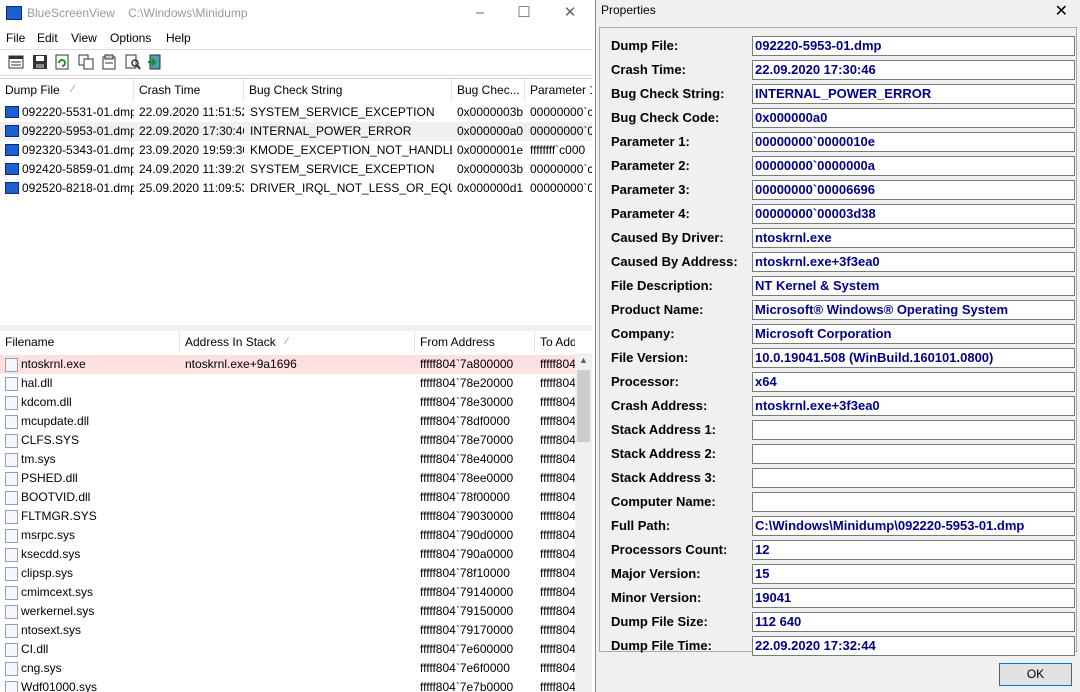  Describe the element at coordinates (583, 522) in the screenshot. I see `vertical-scrollbar: ▲` at that location.